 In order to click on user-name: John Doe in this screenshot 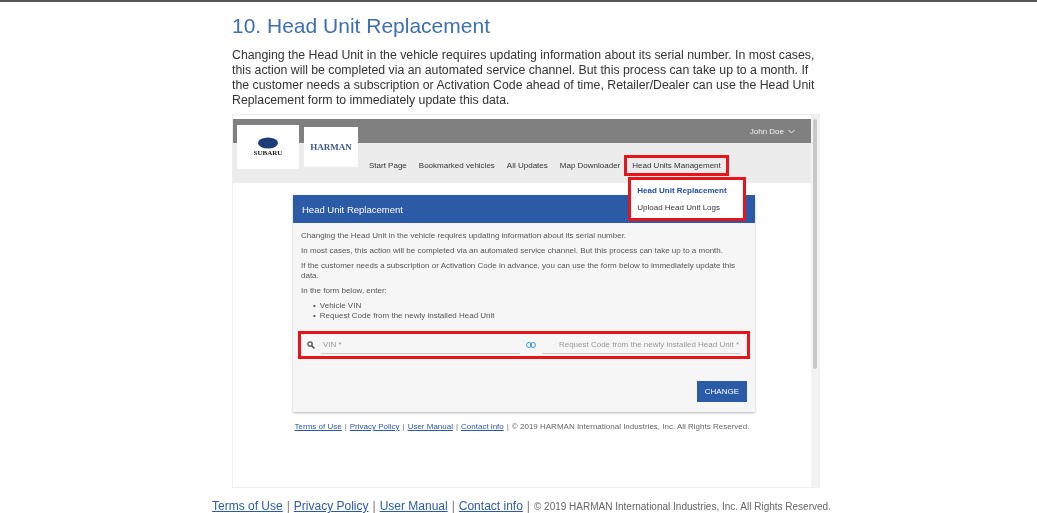, I will do `click(766, 131)`.